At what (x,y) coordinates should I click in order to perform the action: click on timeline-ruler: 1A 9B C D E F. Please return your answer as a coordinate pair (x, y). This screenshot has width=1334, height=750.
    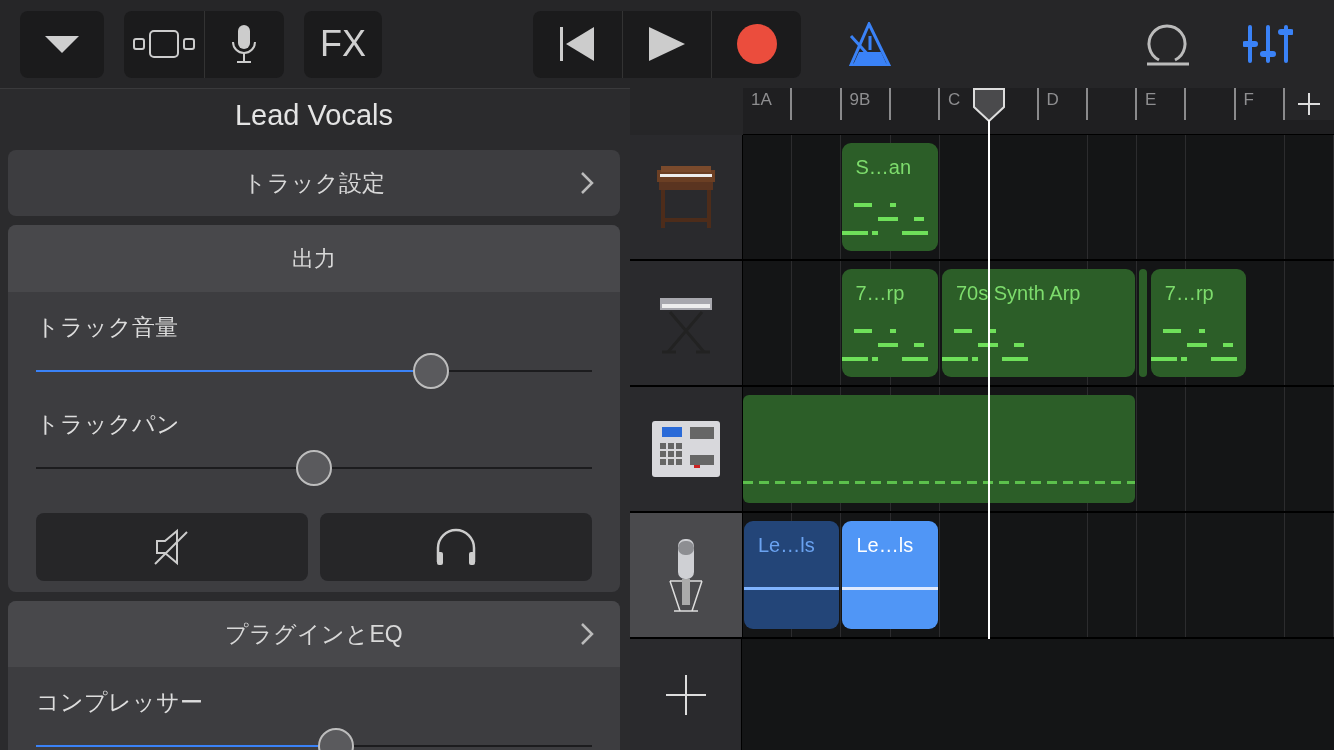
    Looking at the image, I should click on (1014, 104).